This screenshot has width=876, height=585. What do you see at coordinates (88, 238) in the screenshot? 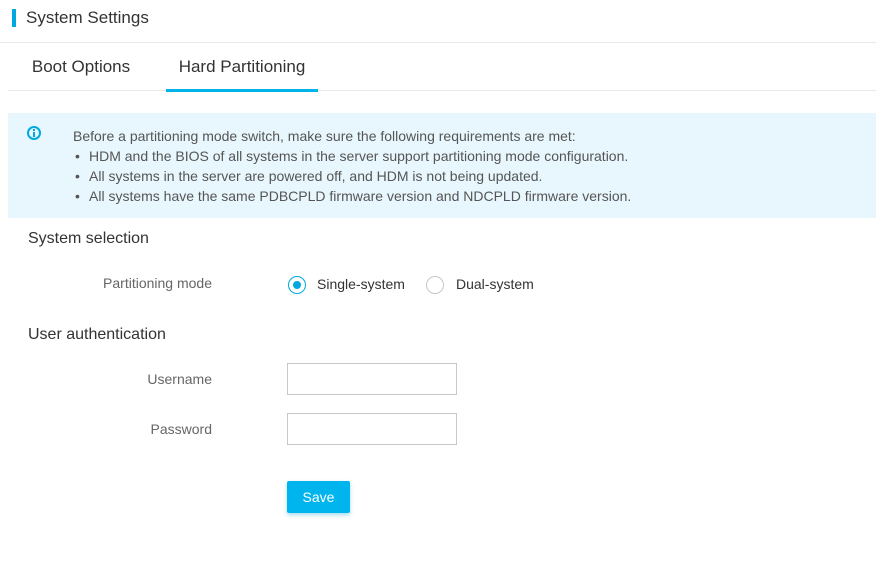
I see `system-selection-title: System selection` at bounding box center [88, 238].